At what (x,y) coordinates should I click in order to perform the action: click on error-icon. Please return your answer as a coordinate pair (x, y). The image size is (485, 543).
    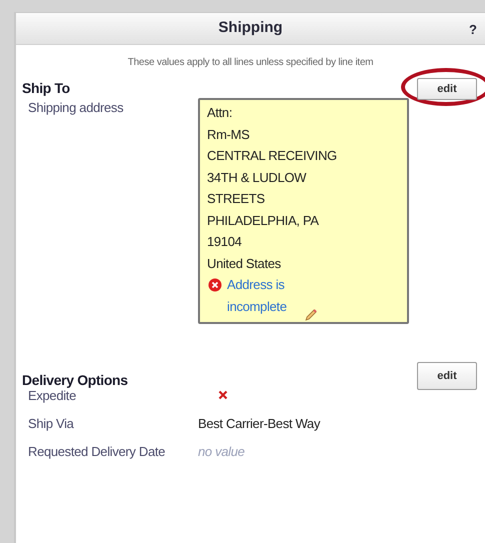
    Looking at the image, I should click on (215, 285).